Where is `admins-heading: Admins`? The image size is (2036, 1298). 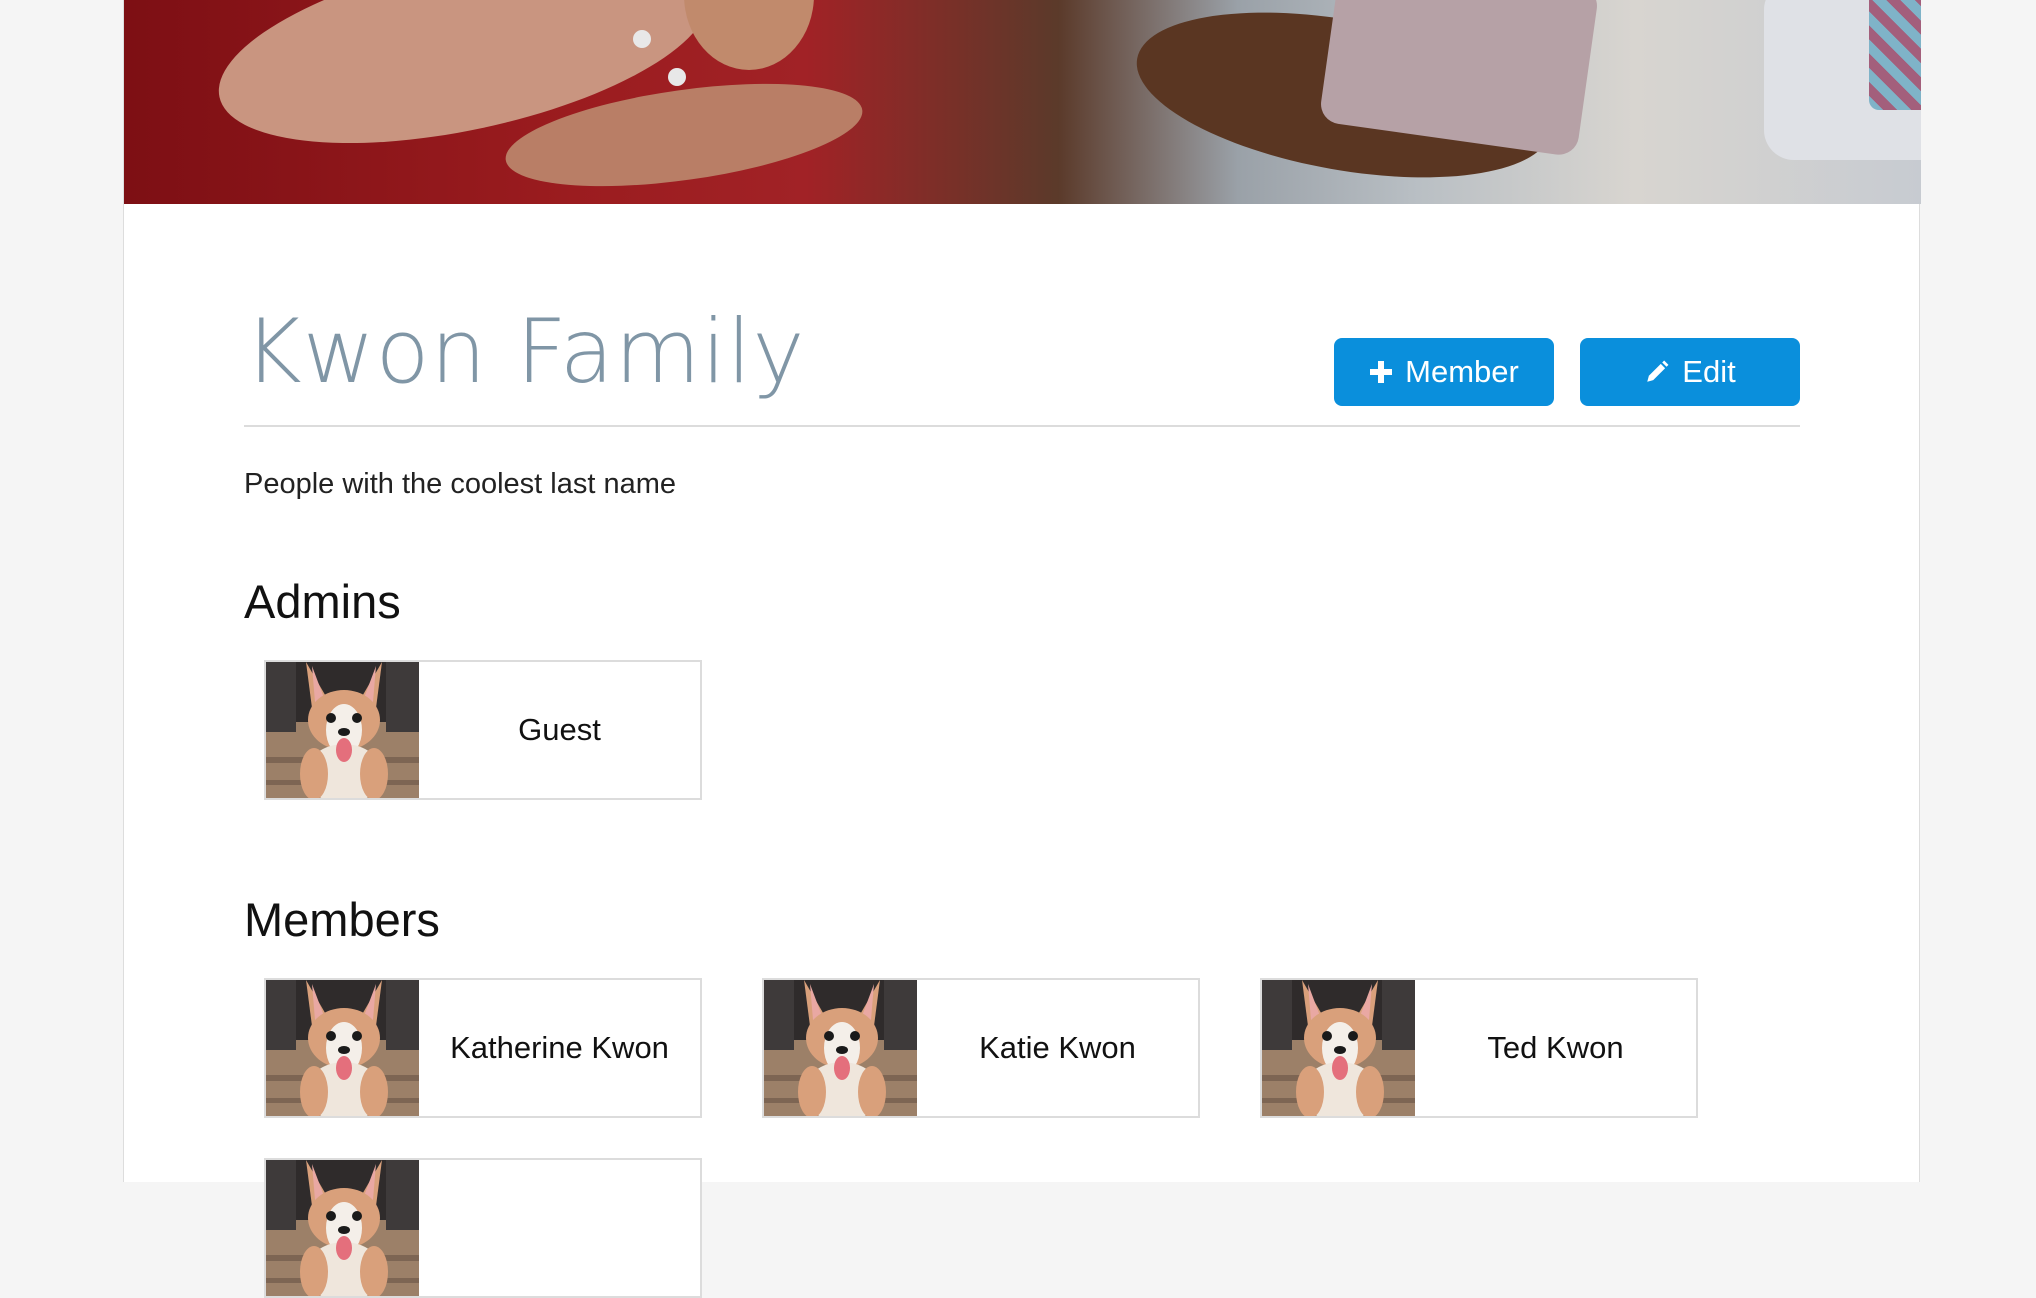 admins-heading: Admins is located at coordinates (322, 601).